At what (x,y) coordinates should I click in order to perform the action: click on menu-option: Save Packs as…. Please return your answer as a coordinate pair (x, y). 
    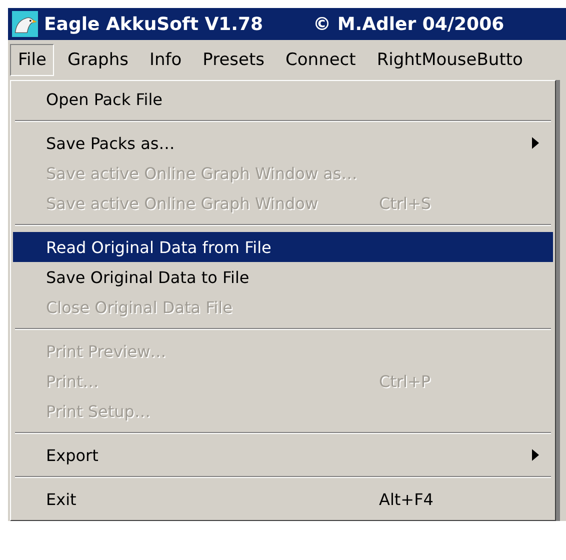
    Looking at the image, I should click on (283, 143).